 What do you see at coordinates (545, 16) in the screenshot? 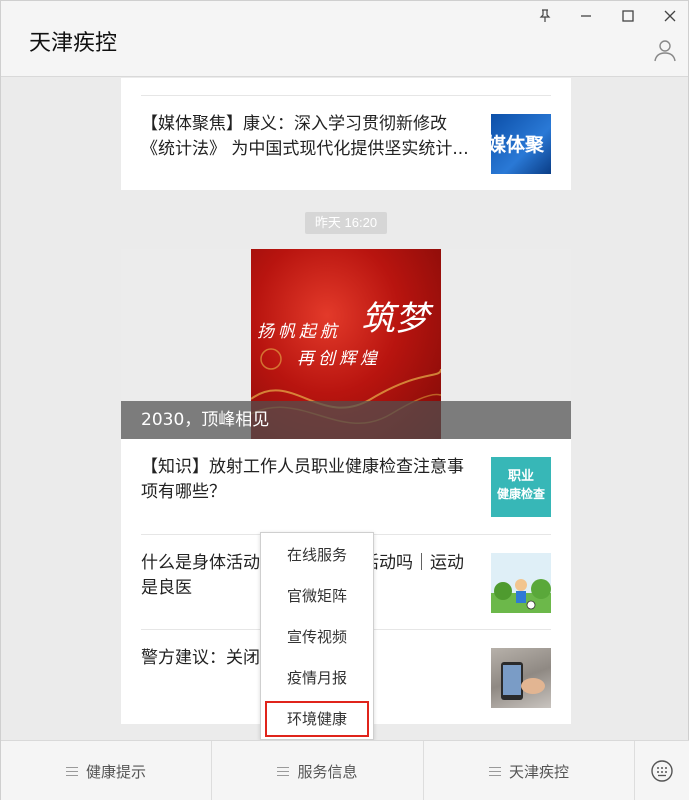
I see `pin-icon` at bounding box center [545, 16].